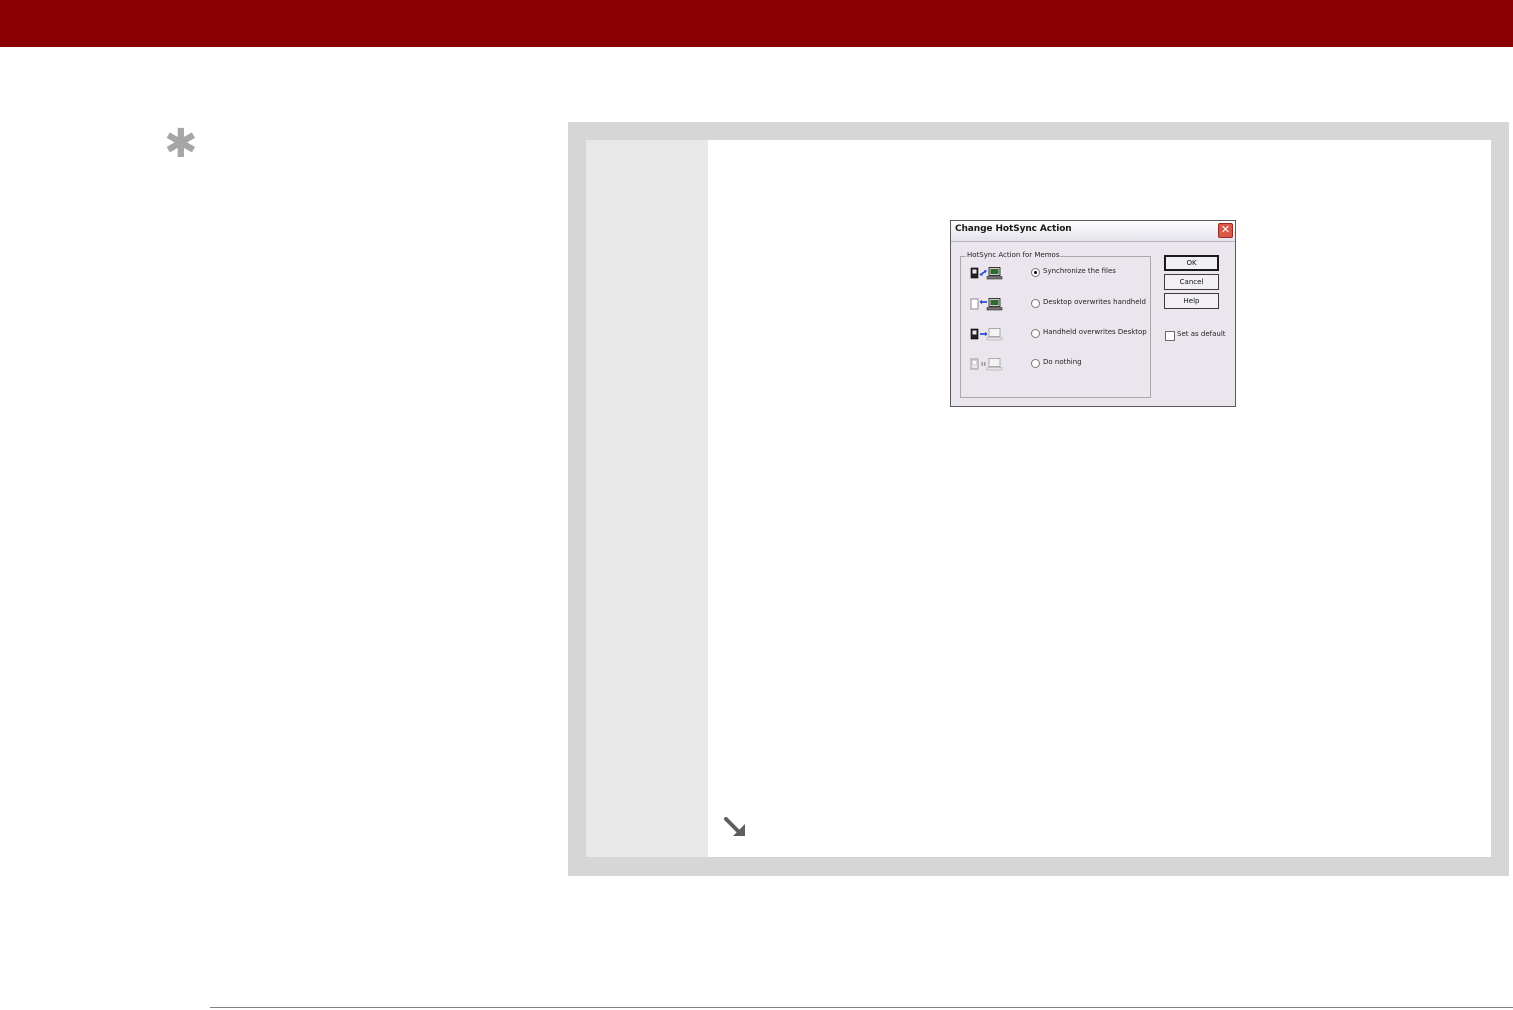 The height and width of the screenshot is (1010, 1513). I want to click on help-button: Help, so click(1191, 301).